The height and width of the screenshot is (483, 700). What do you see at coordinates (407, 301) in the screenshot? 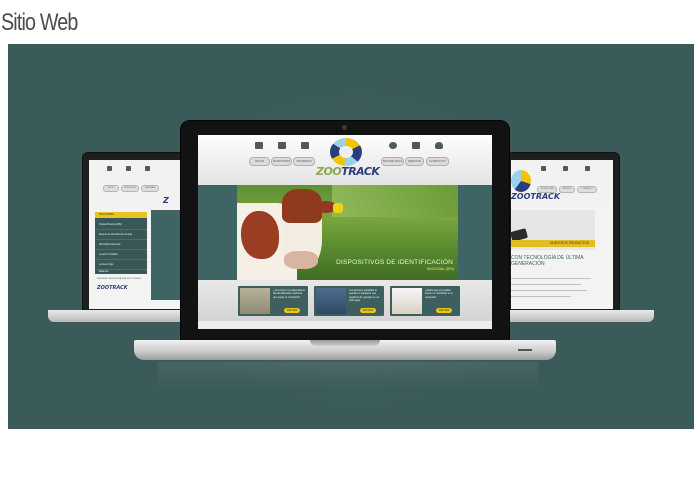
I see `feature-image-puppy` at bounding box center [407, 301].